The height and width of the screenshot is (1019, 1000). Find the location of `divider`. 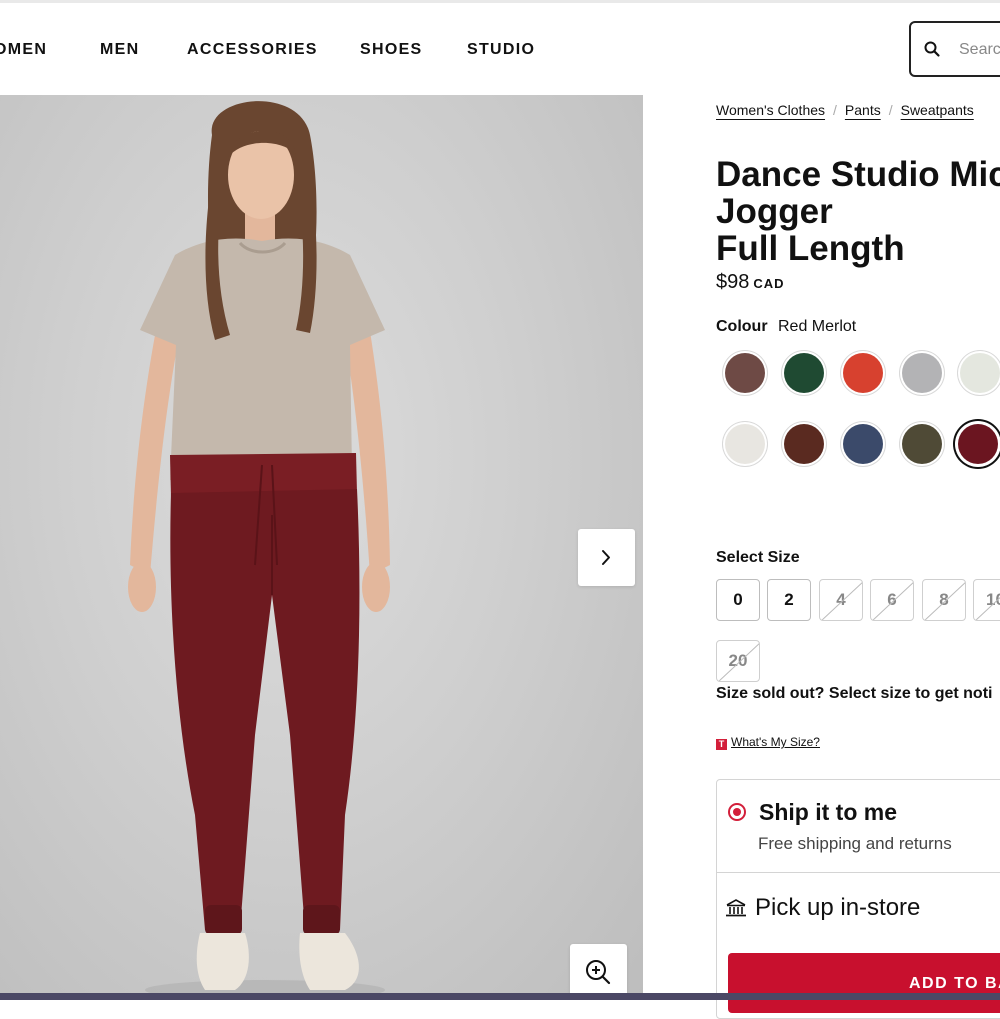

divider is located at coordinates (858, 872).